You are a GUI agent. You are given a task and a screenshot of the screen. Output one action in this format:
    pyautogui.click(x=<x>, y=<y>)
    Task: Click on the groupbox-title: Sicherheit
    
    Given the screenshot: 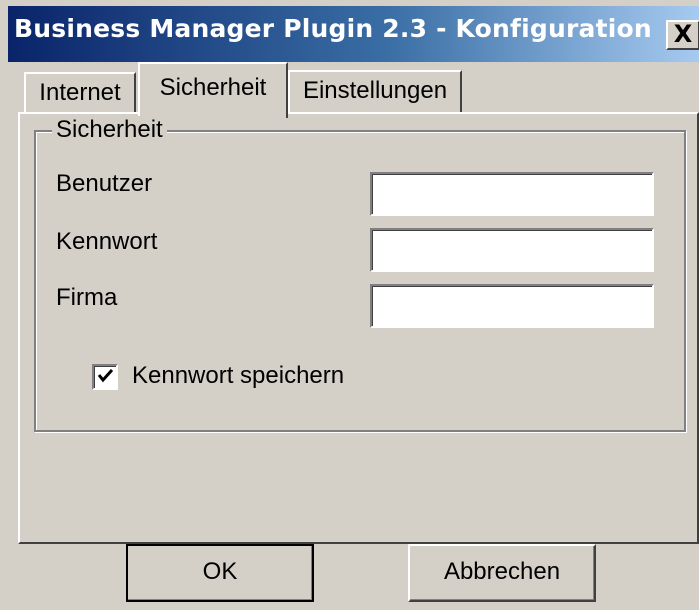 What is the action you would take?
    pyautogui.click(x=109, y=130)
    